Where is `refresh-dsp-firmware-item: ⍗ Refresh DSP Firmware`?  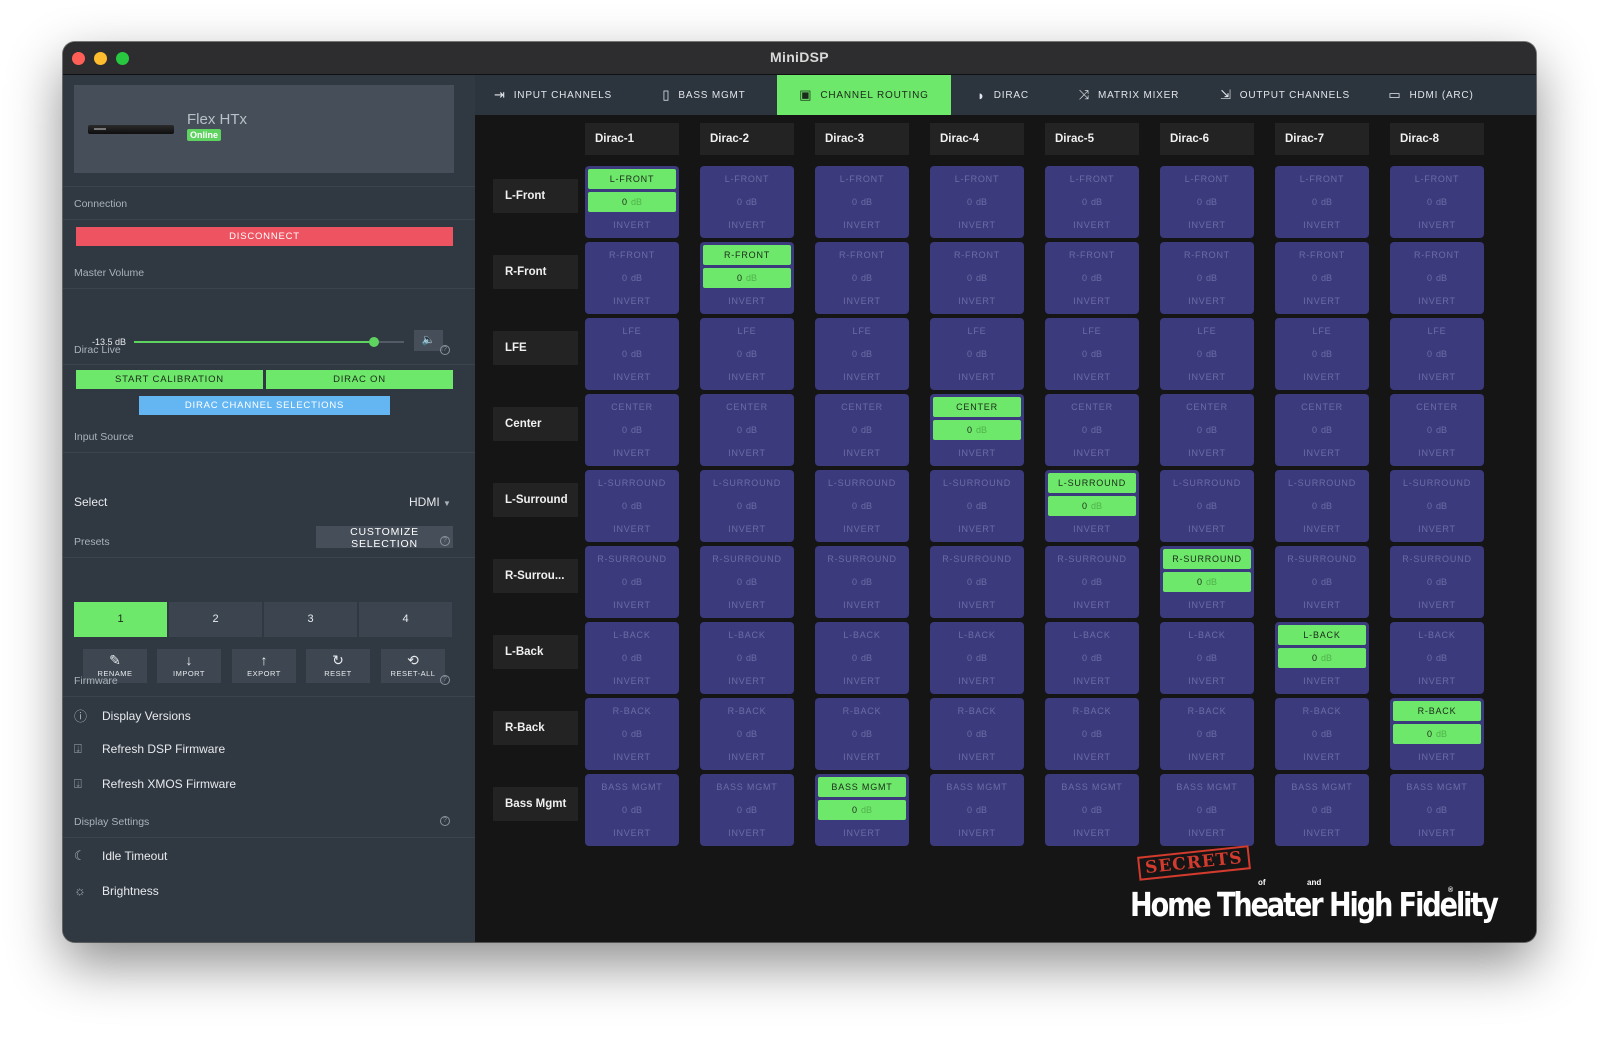
refresh-dsp-firmware-item: ⍗ Refresh DSP Firmware is located at coordinates (149, 751).